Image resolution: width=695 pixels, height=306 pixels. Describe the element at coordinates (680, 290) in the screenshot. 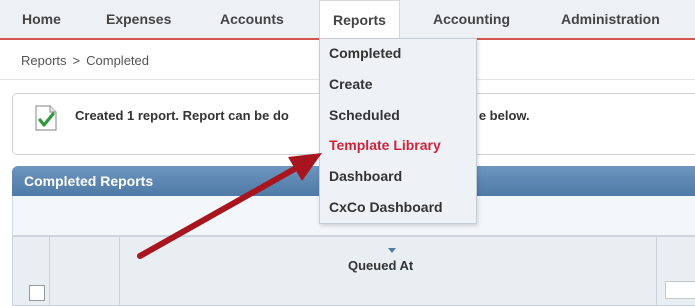

I see `column-filter-input` at that location.